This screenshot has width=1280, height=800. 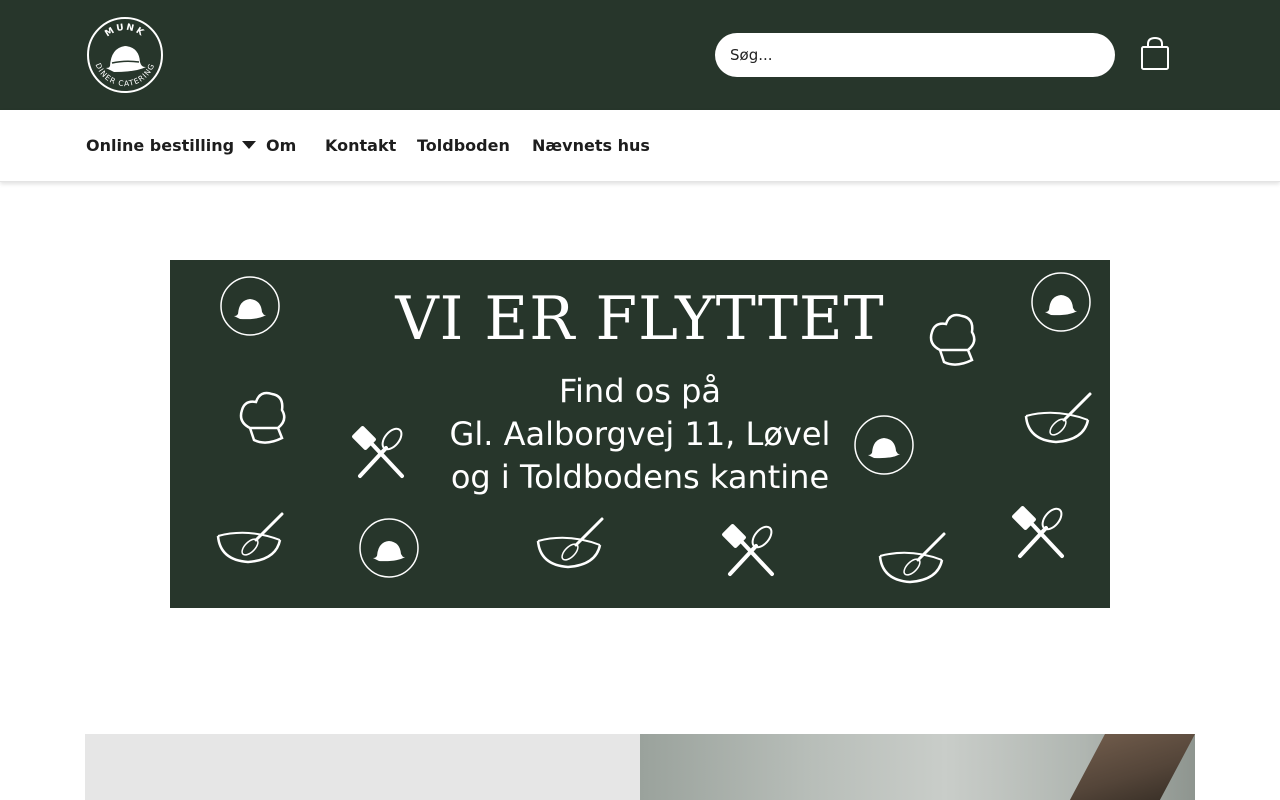 What do you see at coordinates (249, 145) in the screenshot?
I see `caret-down-icon` at bounding box center [249, 145].